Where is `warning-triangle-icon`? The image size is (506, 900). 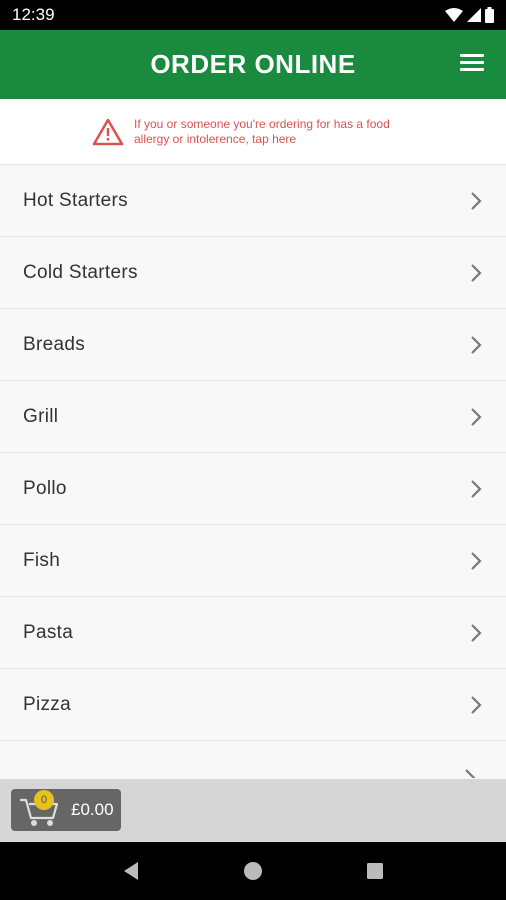 warning-triangle-icon is located at coordinates (108, 131).